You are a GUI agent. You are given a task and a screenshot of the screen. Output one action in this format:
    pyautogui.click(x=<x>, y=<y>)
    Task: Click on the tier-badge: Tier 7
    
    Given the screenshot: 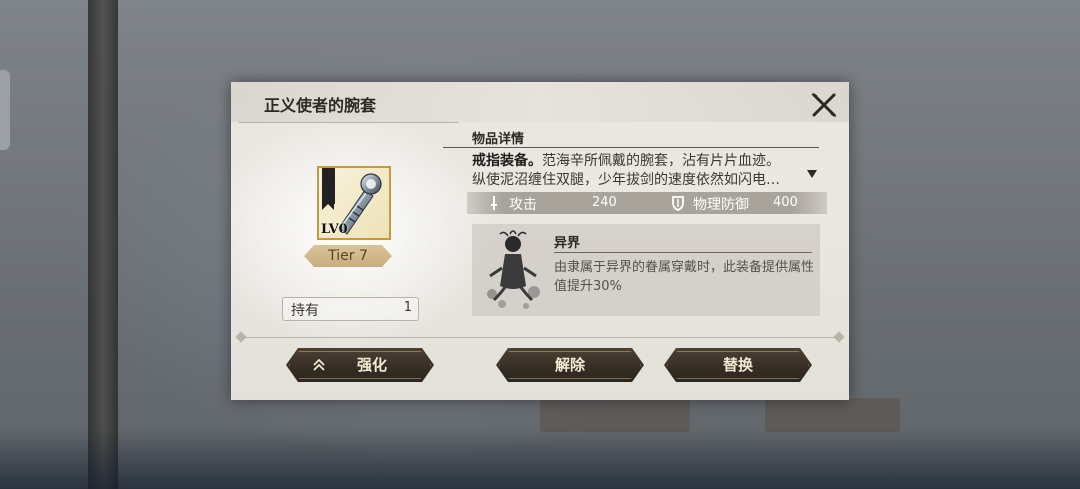 What is the action you would take?
    pyautogui.click(x=348, y=256)
    